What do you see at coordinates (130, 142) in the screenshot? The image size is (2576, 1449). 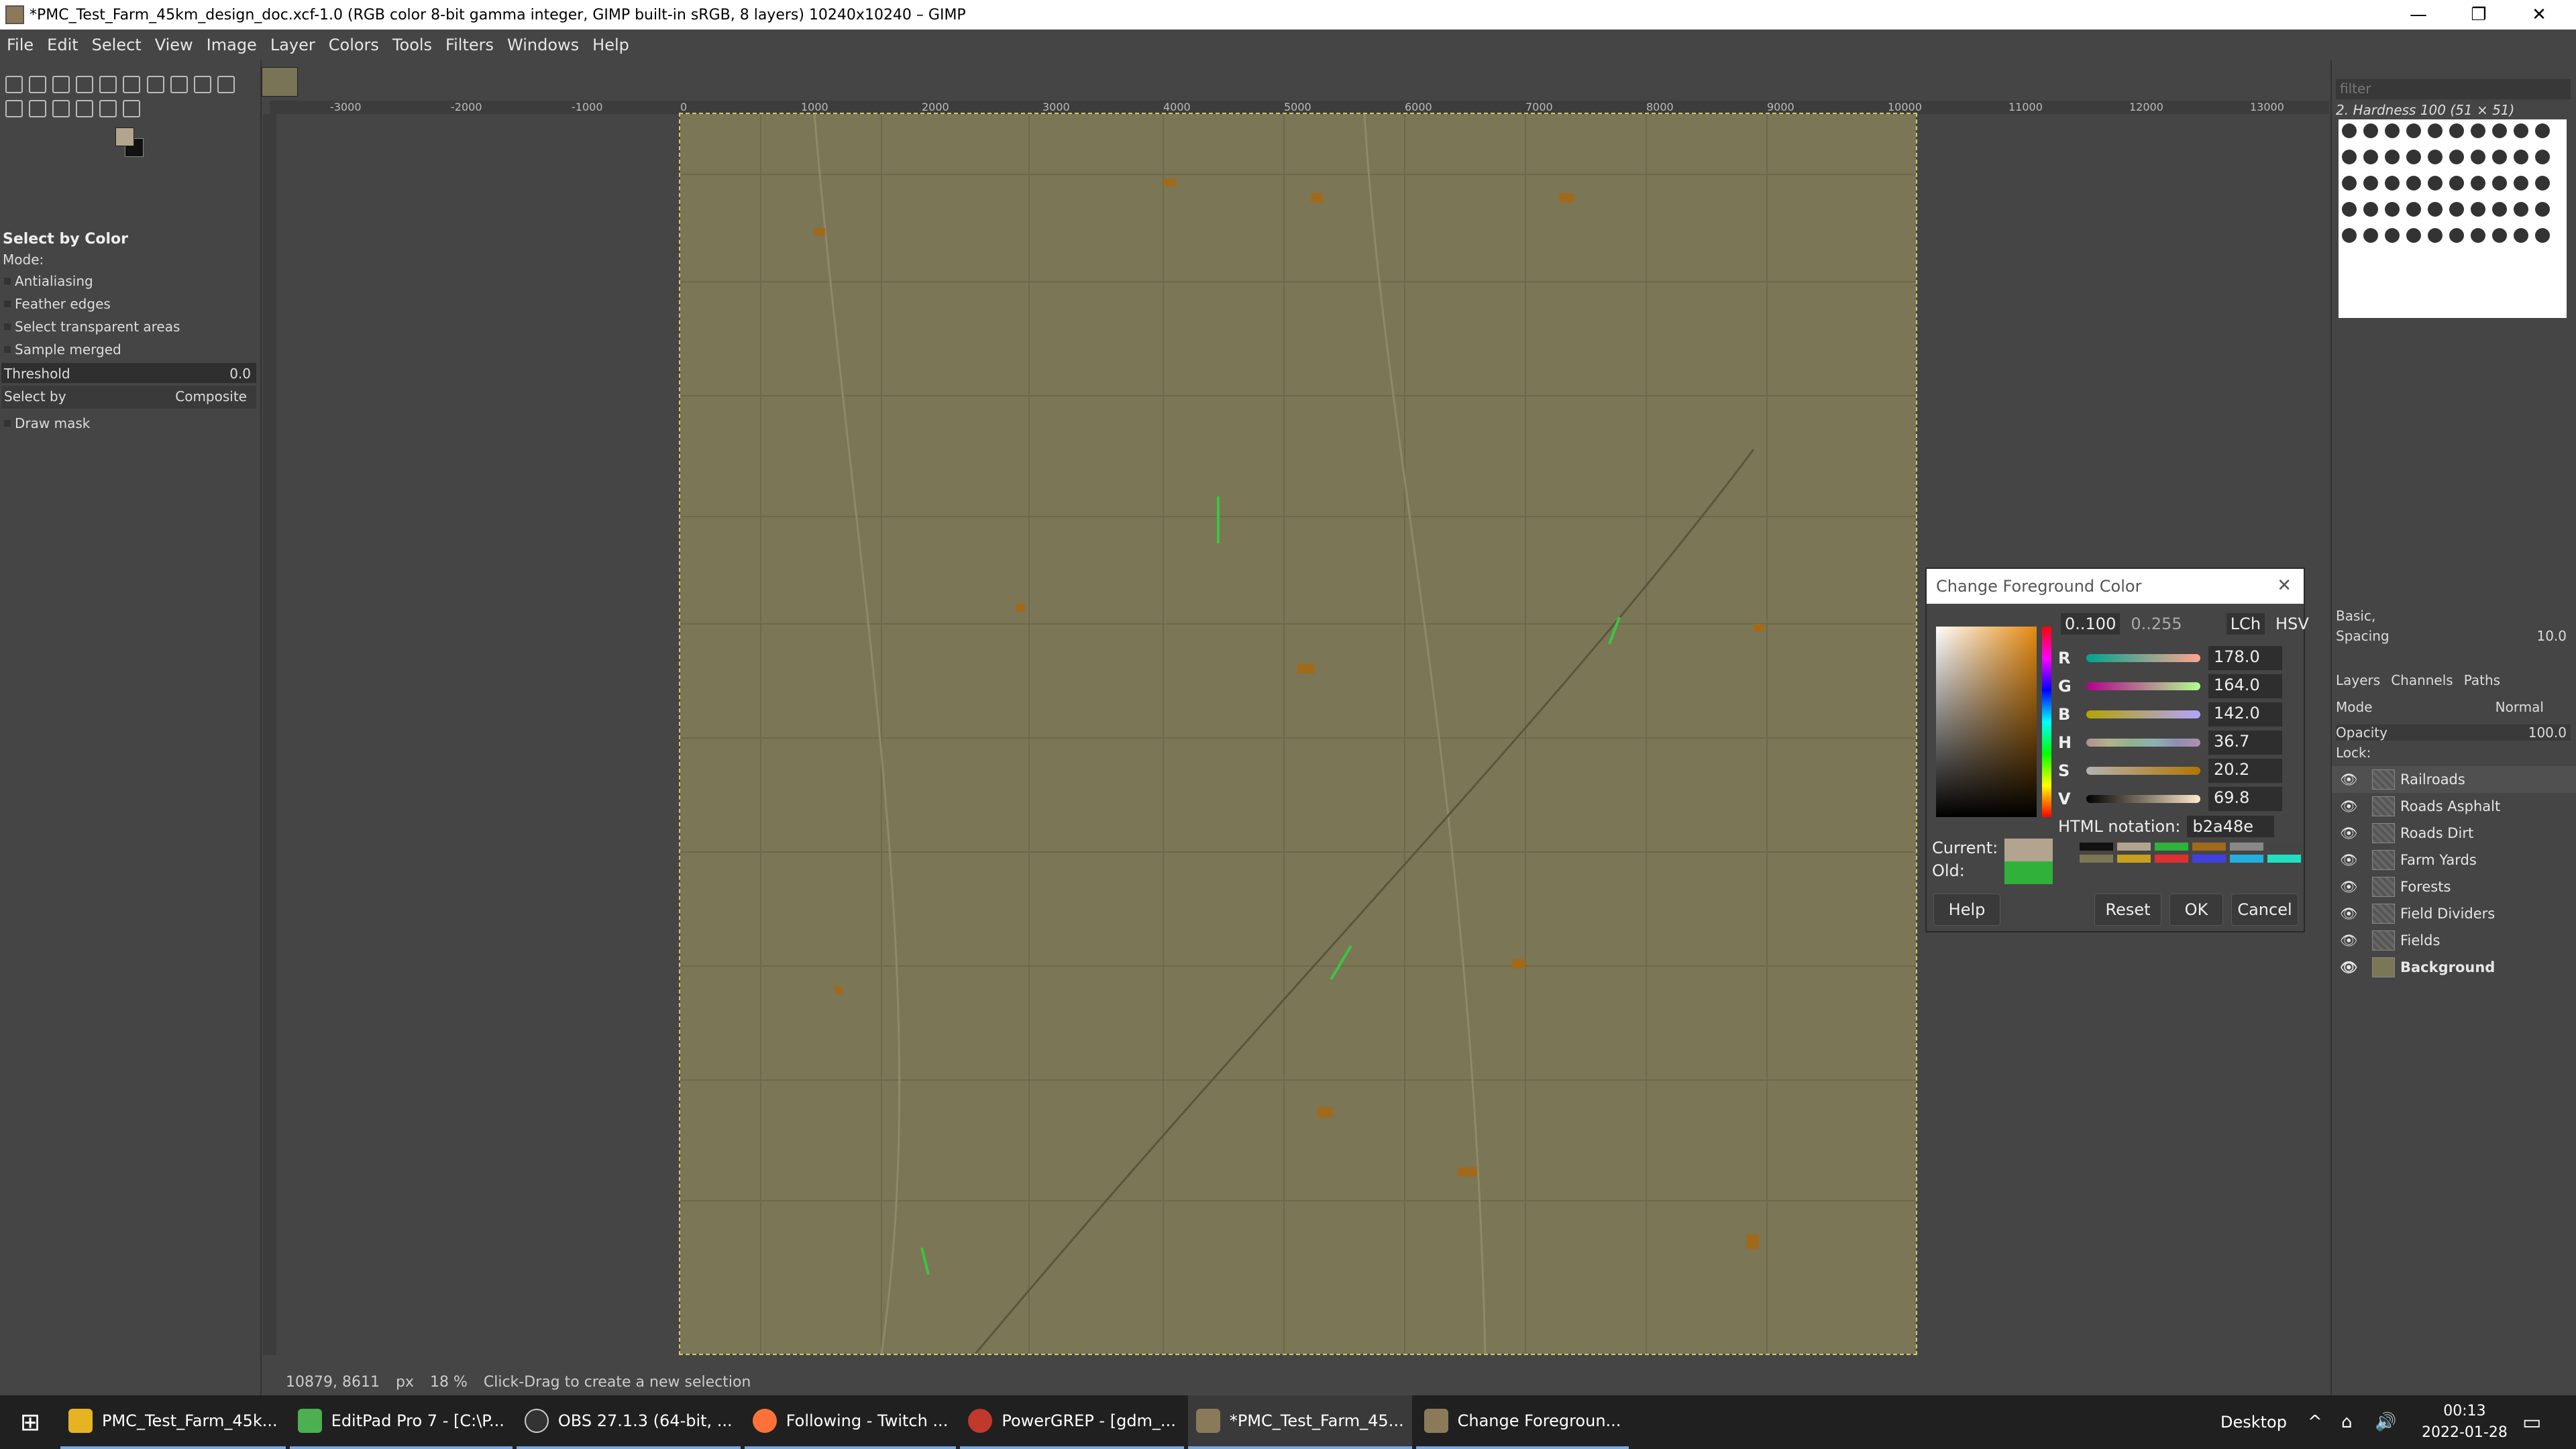 I see `fg-bg-colors` at bounding box center [130, 142].